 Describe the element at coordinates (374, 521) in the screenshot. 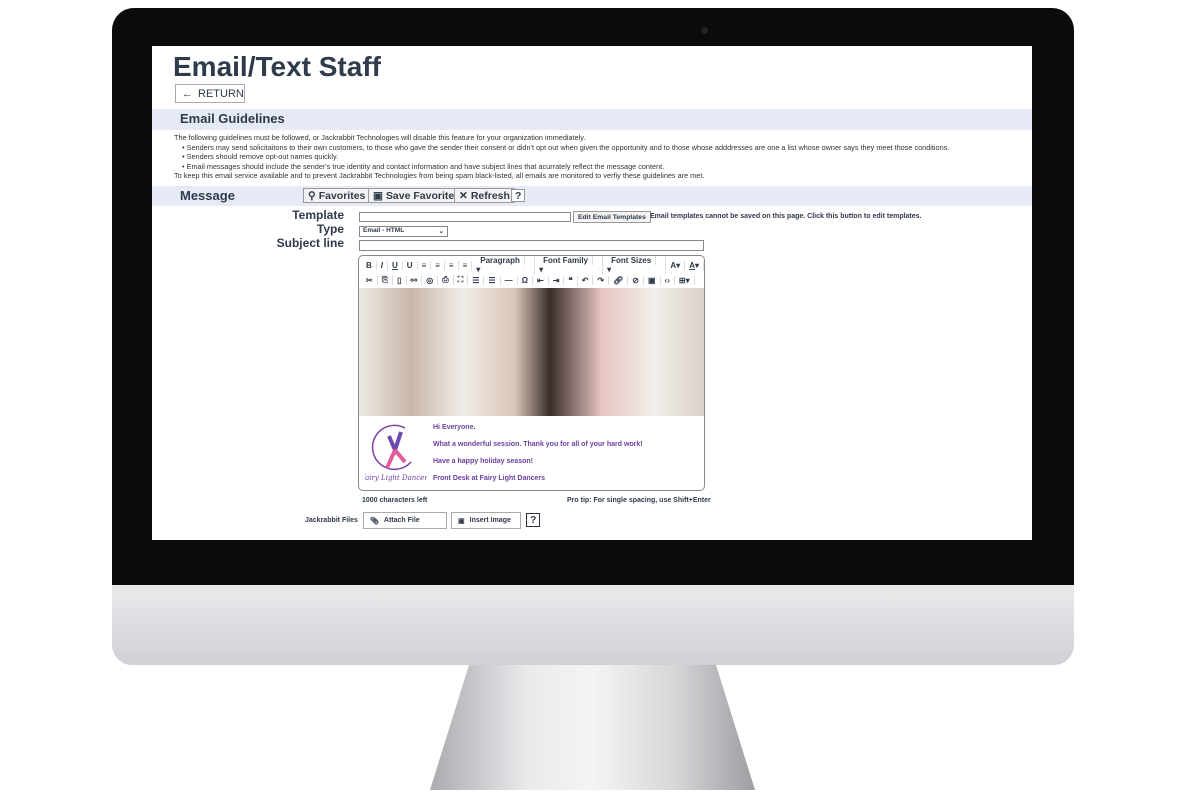

I see `paperclip-icon: 📎︎` at that location.